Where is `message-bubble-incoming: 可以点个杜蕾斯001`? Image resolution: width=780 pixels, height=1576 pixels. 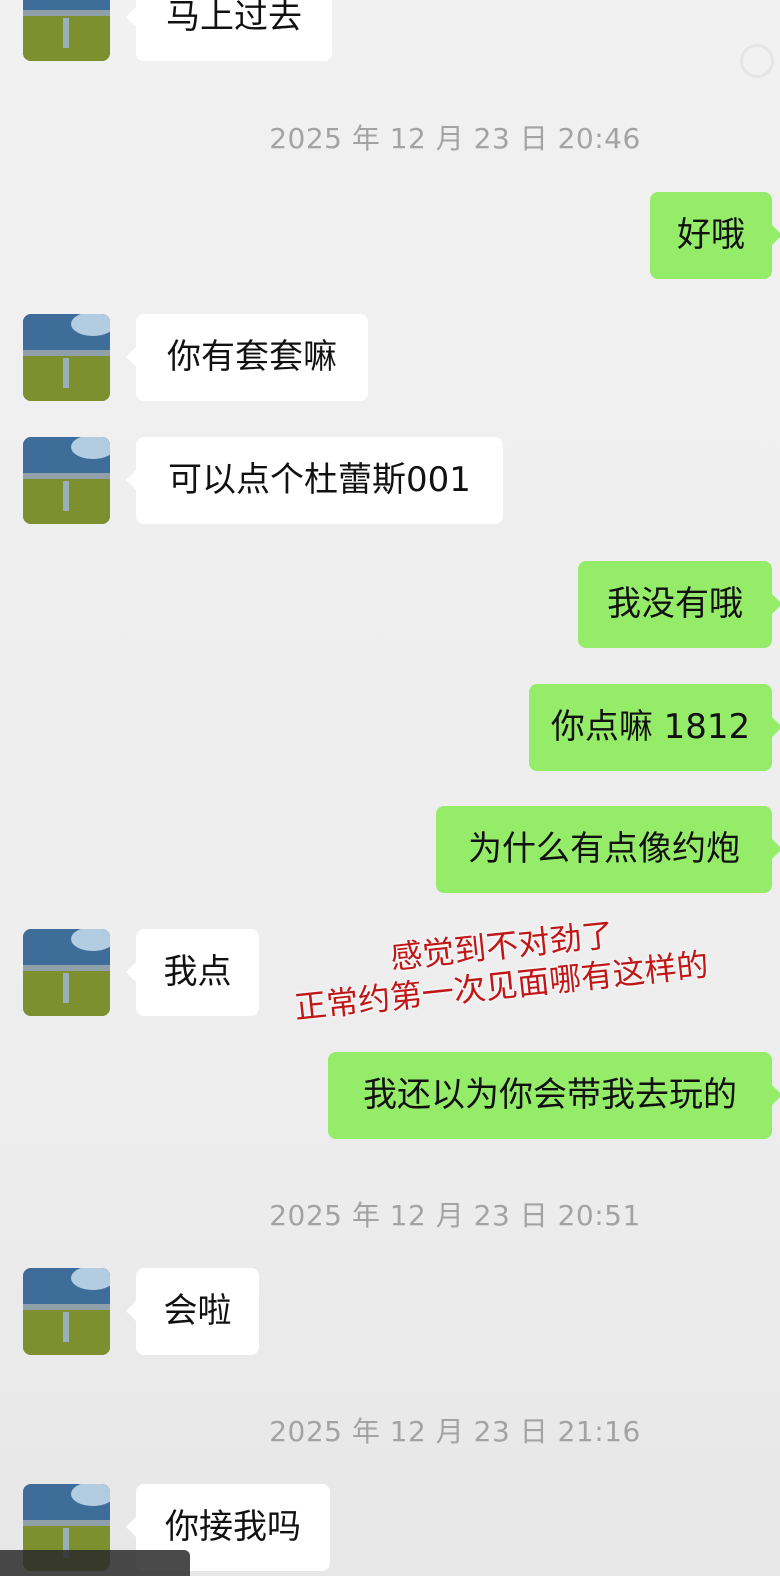
message-bubble-incoming: 可以点个杜蕾斯001 is located at coordinates (314, 480).